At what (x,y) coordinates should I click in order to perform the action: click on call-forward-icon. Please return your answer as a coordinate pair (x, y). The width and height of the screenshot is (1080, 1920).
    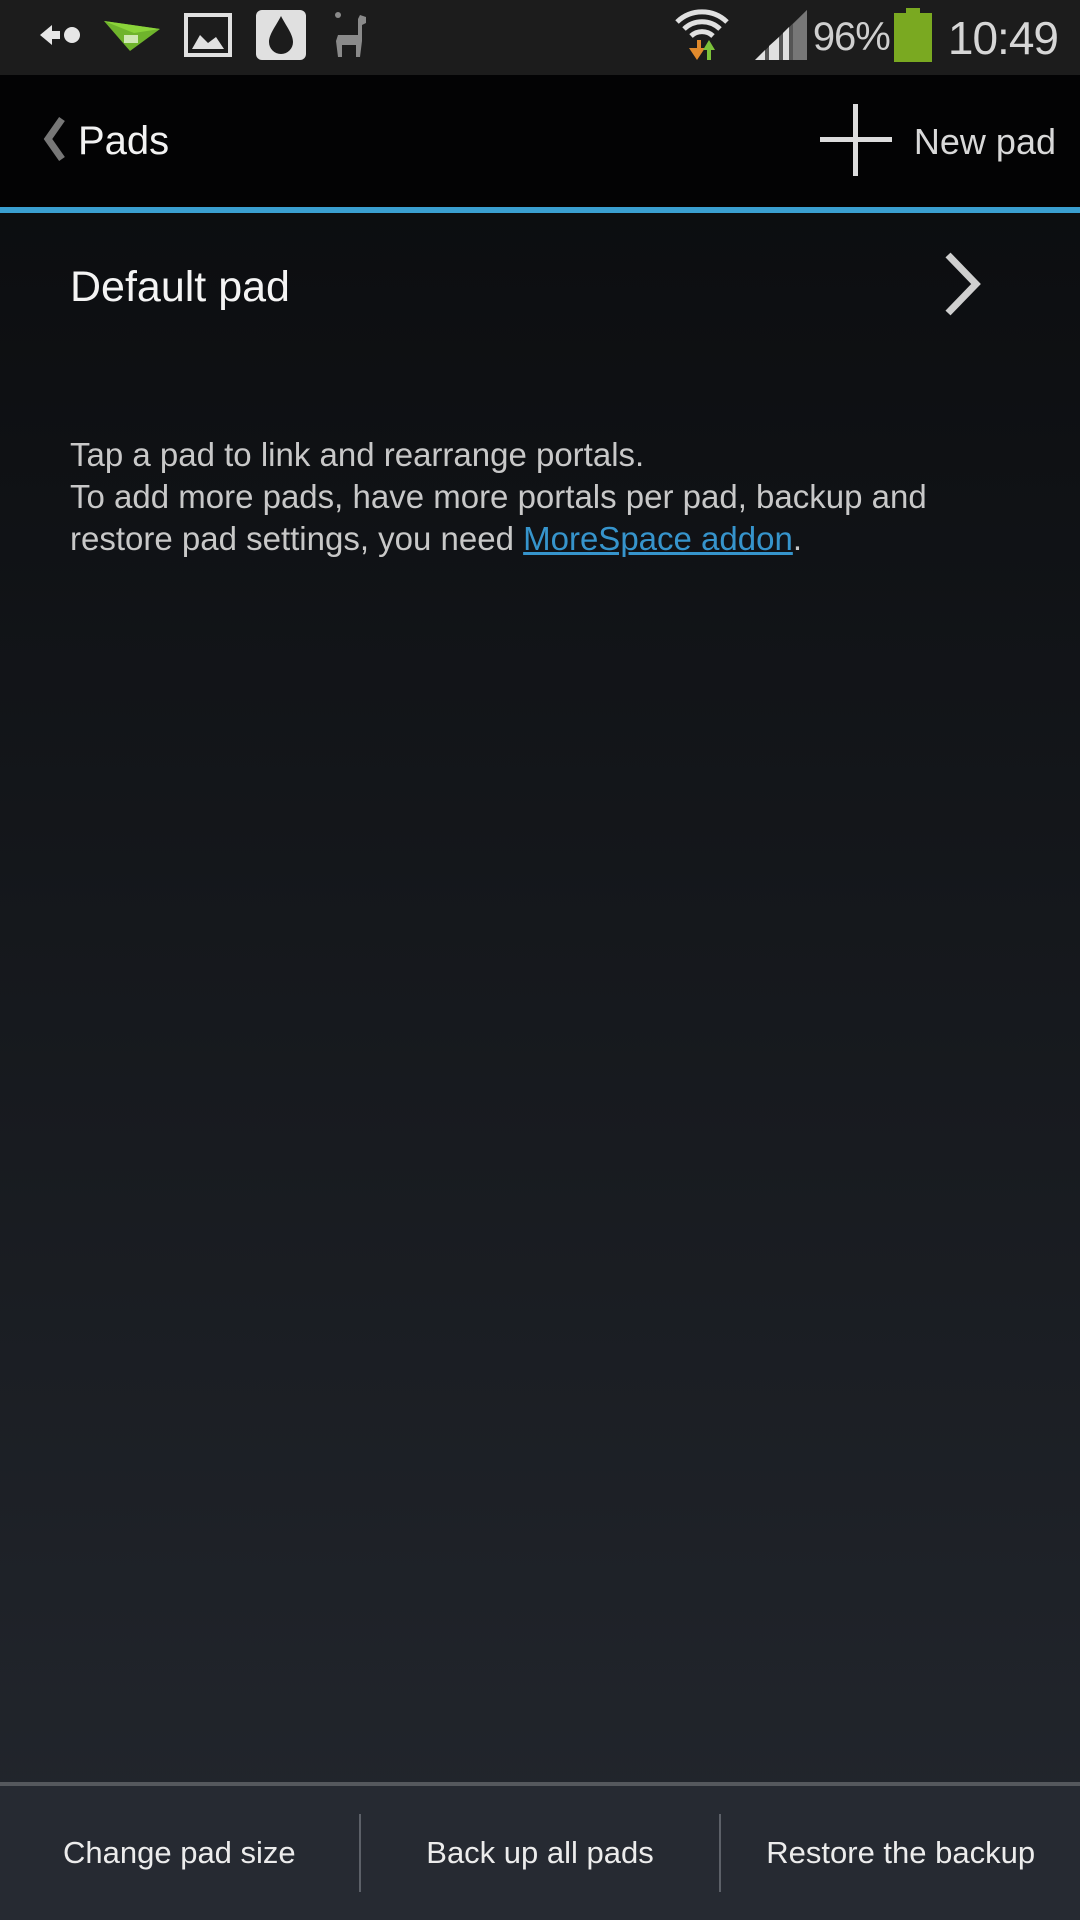
    Looking at the image, I should click on (60, 37).